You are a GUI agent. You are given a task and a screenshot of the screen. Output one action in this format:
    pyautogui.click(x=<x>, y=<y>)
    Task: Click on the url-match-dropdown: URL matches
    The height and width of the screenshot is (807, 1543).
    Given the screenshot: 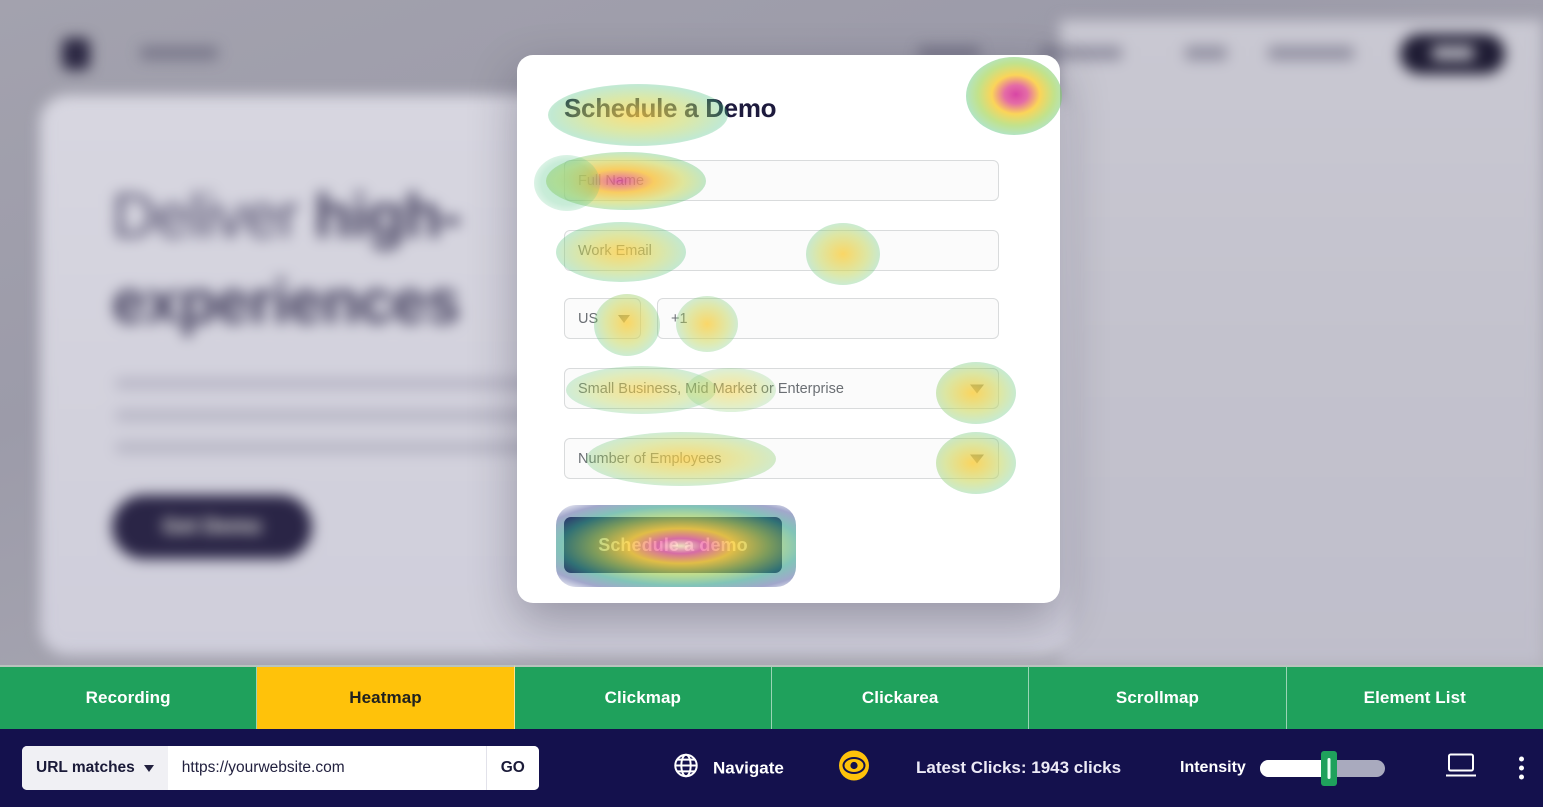 What is the action you would take?
    pyautogui.click(x=95, y=768)
    